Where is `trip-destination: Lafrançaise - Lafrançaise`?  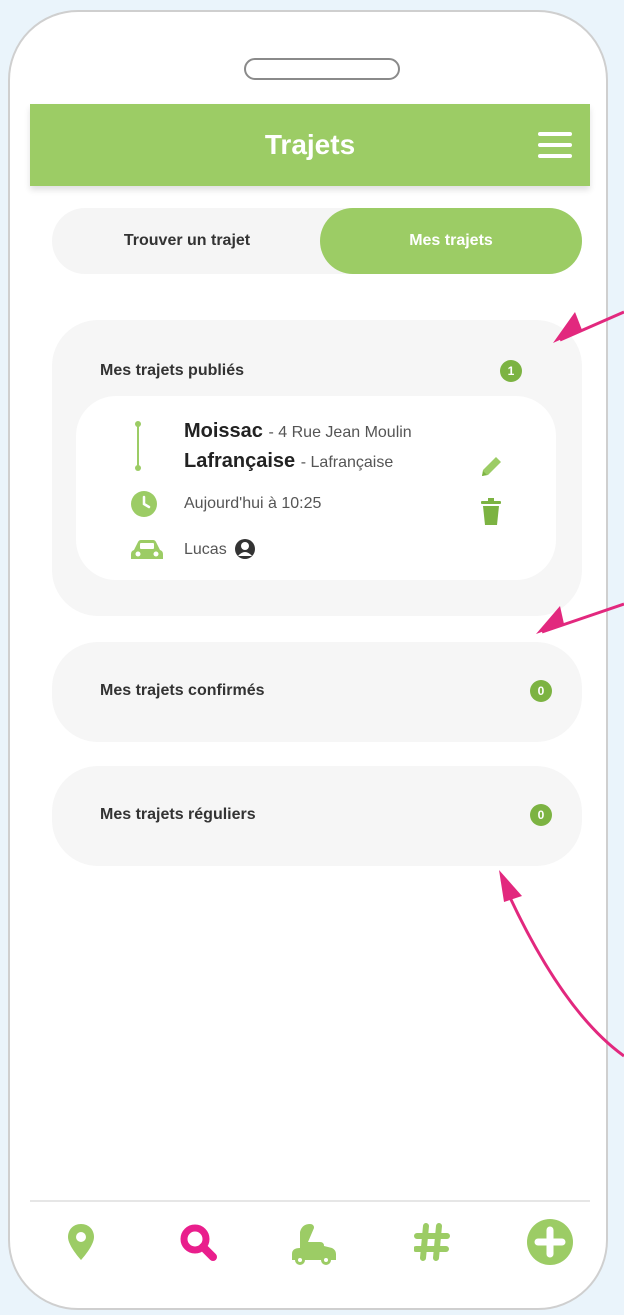 trip-destination: Lafrançaise - Lafrançaise is located at coordinates (289, 461).